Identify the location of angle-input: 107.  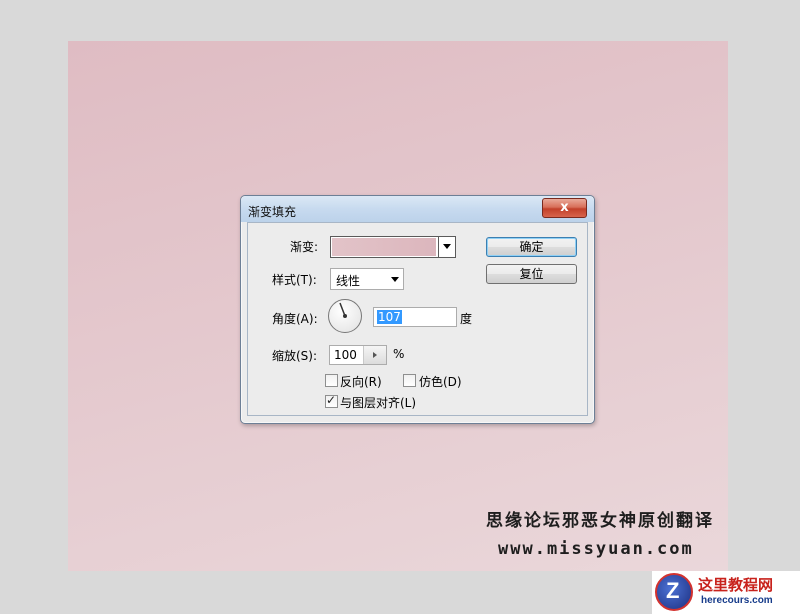
(415, 317).